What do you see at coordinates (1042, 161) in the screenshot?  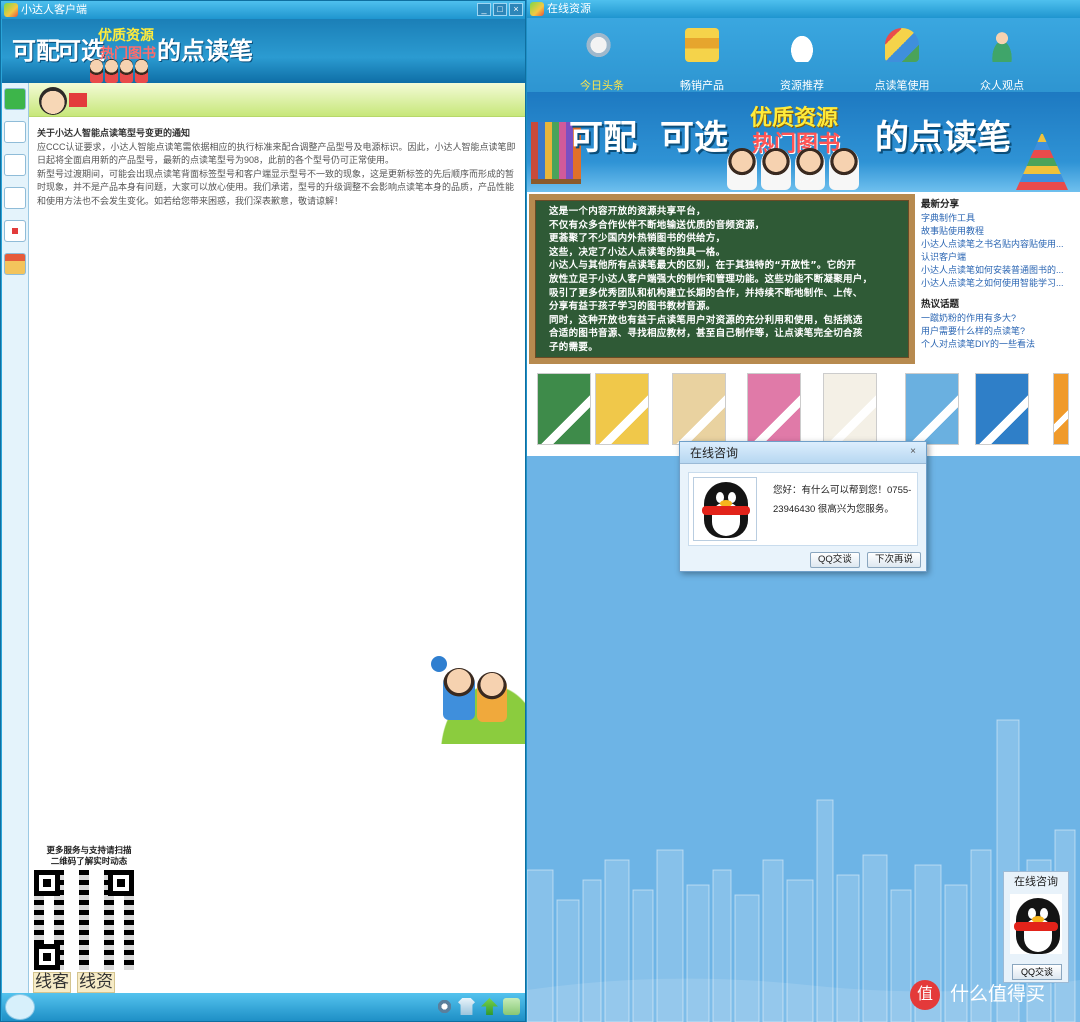 I see `alphabet-tree-illustration` at bounding box center [1042, 161].